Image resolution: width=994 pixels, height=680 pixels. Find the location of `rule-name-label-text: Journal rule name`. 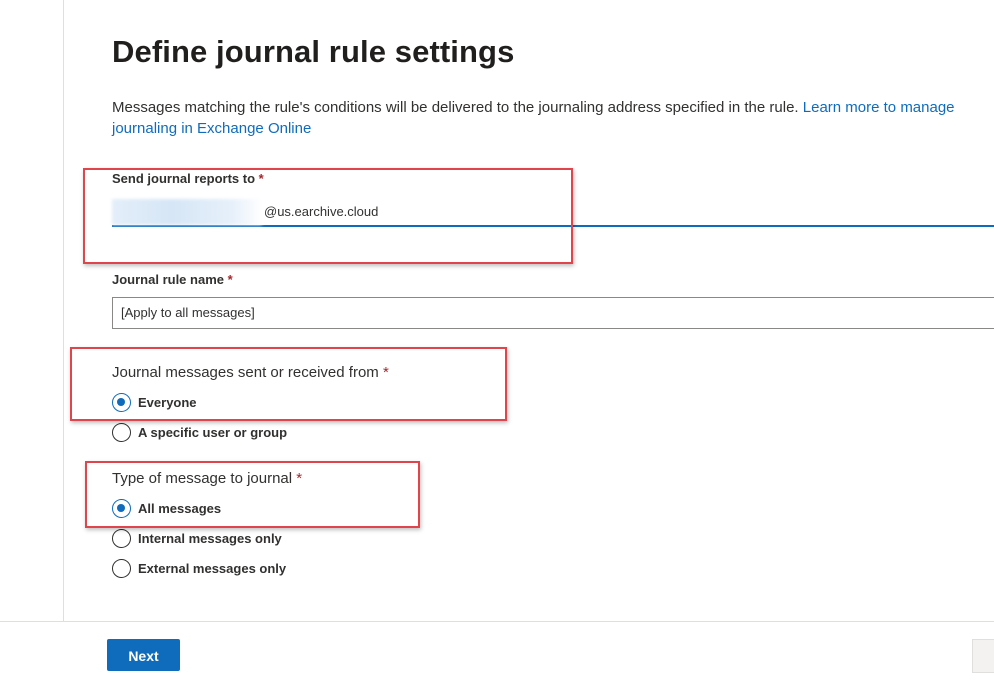

rule-name-label-text: Journal rule name is located at coordinates (168, 279).